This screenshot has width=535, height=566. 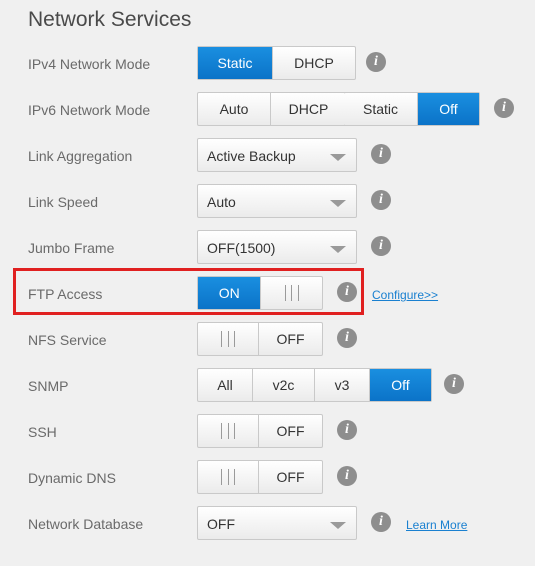 I want to click on snmp-row: SNMP All v2c v3 Off i, so click(x=267, y=386).